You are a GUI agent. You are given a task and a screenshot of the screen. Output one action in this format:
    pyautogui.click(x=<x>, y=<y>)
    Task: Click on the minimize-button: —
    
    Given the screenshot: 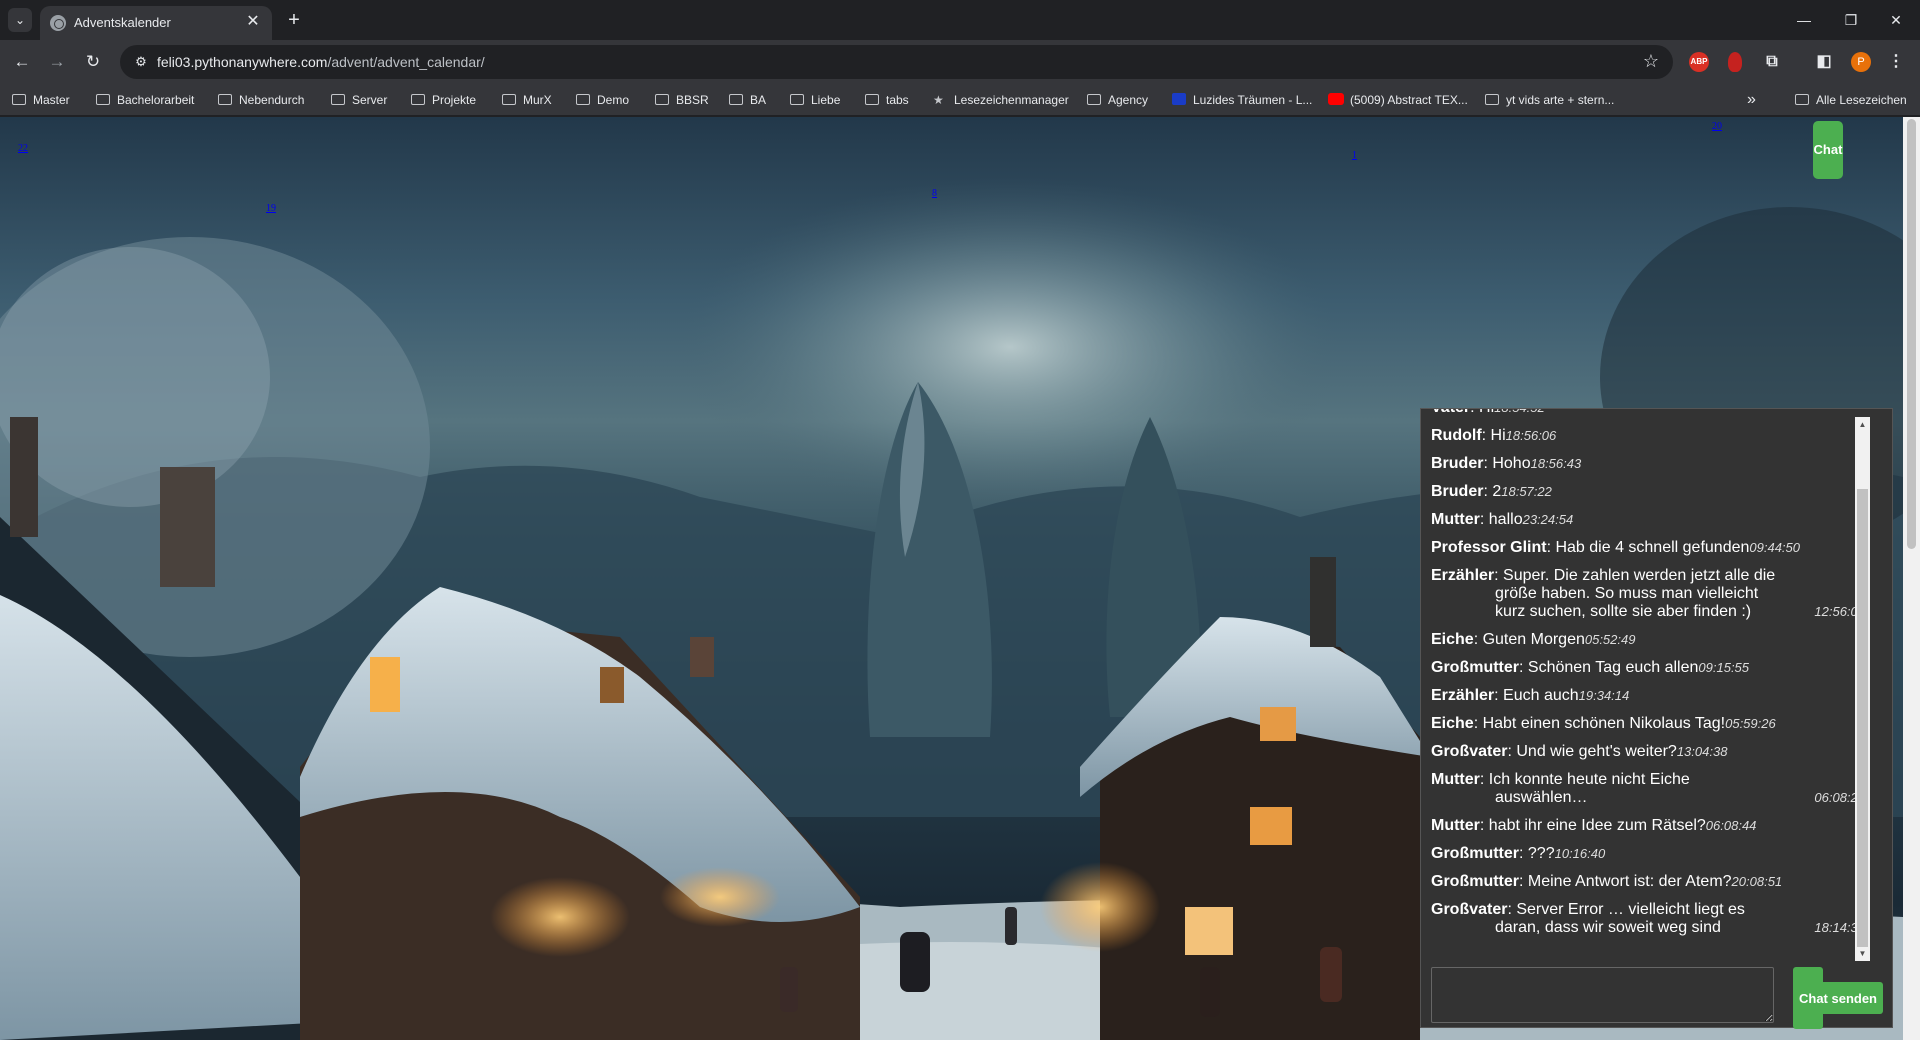 What is the action you would take?
    pyautogui.click(x=1804, y=20)
    